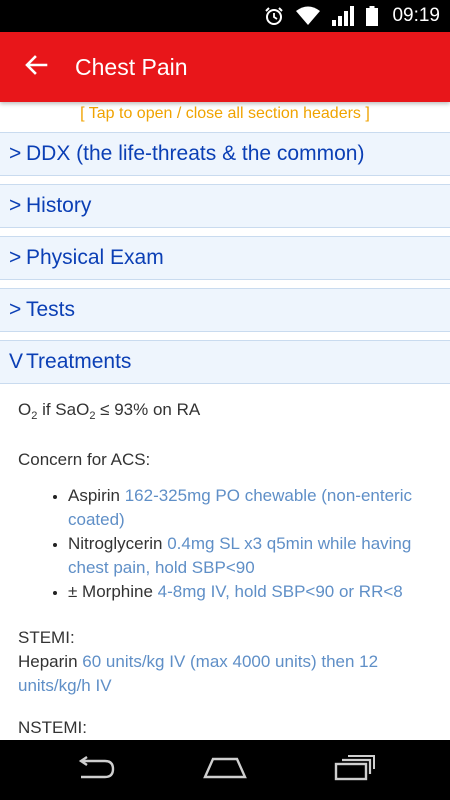  Describe the element at coordinates (343, 16) in the screenshot. I see `signal-icon` at that location.